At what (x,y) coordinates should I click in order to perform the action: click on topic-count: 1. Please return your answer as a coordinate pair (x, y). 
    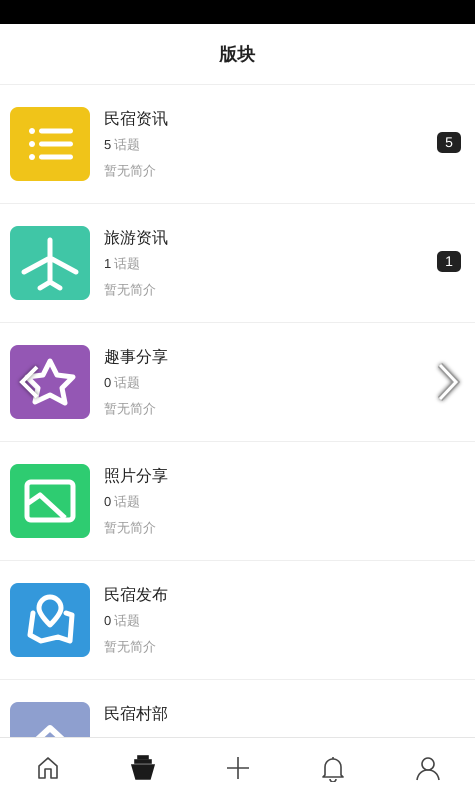
    Looking at the image, I should click on (108, 264).